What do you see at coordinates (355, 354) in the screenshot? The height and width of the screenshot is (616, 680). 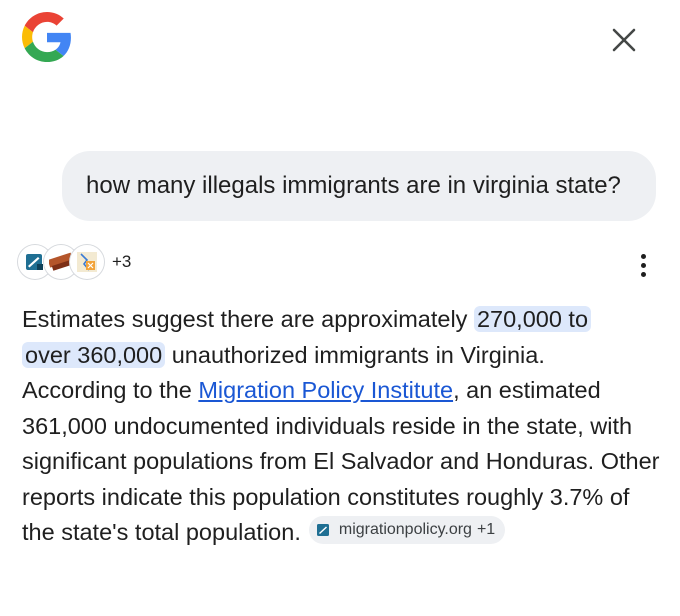 I see `answer-text-part-2: unauthorized immigrants in Virginia.` at bounding box center [355, 354].